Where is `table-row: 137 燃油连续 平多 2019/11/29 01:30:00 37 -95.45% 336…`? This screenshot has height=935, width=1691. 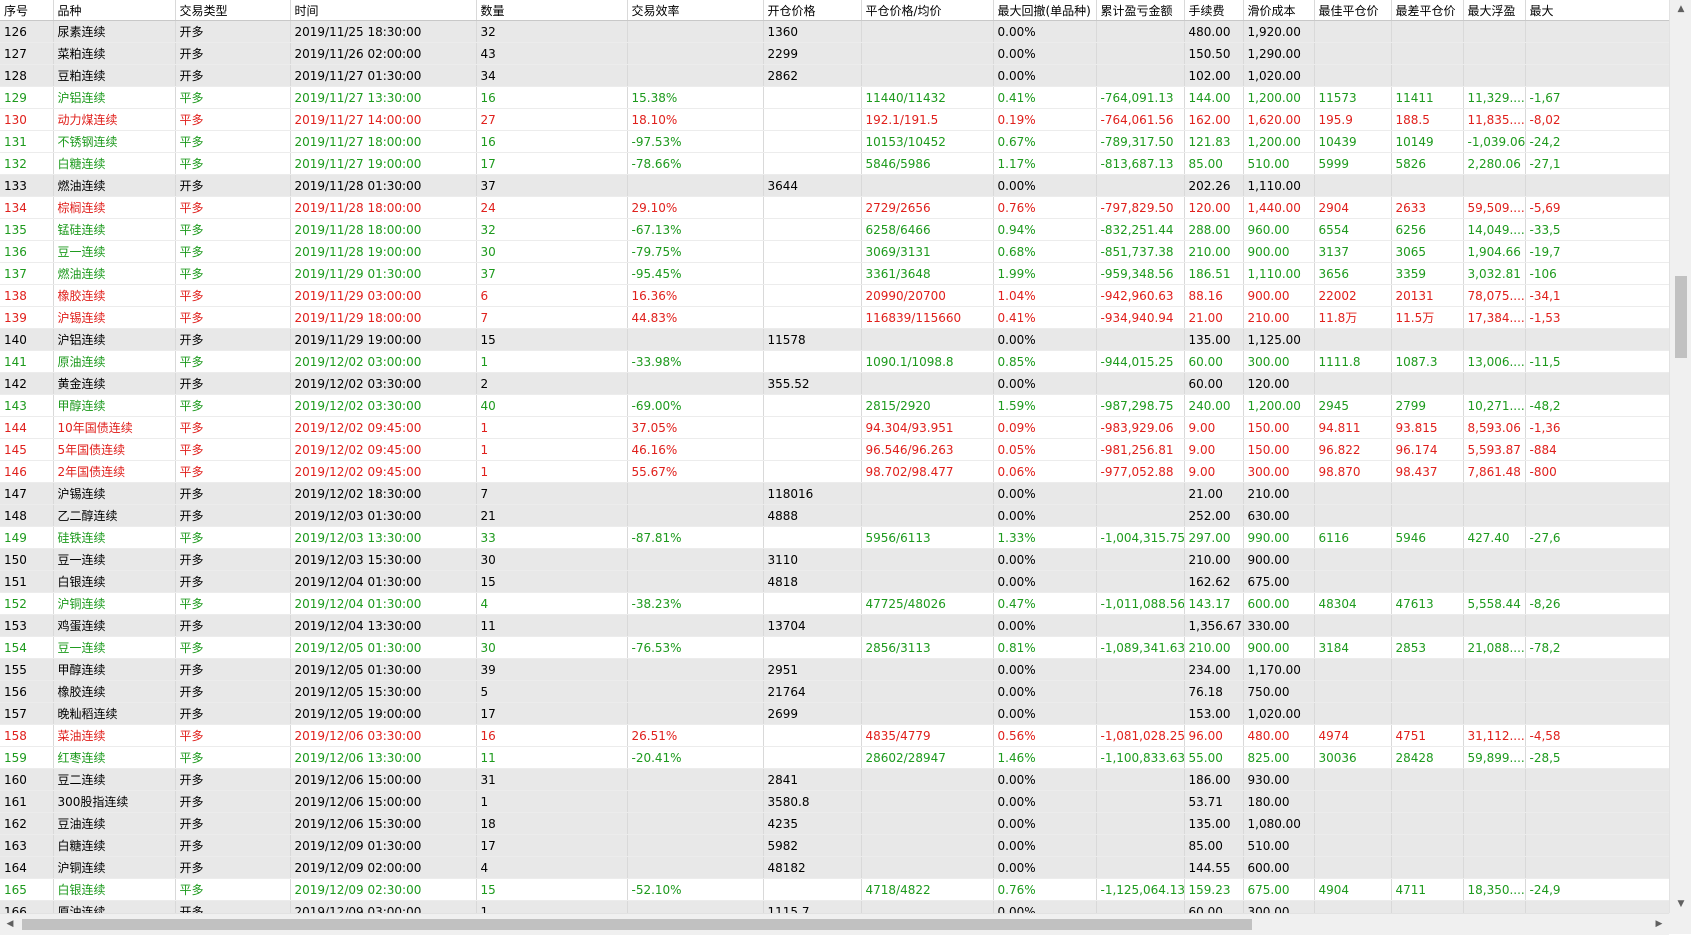
table-row: 137 燃油连续 平多 2019/11/29 01:30:00 37 -95.45% 336… is located at coordinates (834, 273).